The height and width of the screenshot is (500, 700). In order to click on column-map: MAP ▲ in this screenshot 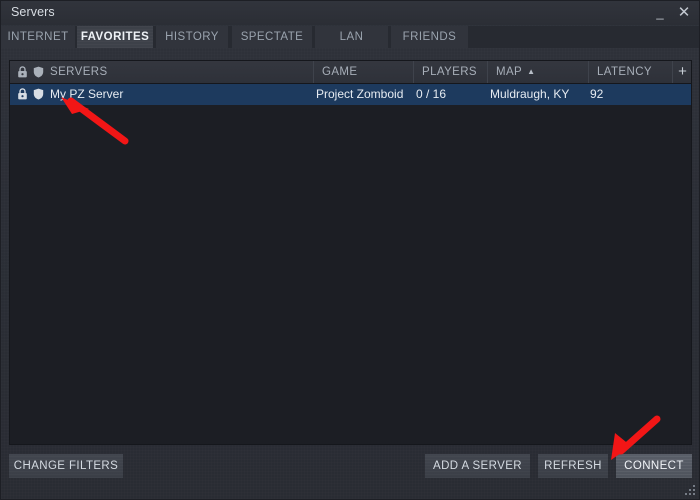, I will do `click(537, 72)`.